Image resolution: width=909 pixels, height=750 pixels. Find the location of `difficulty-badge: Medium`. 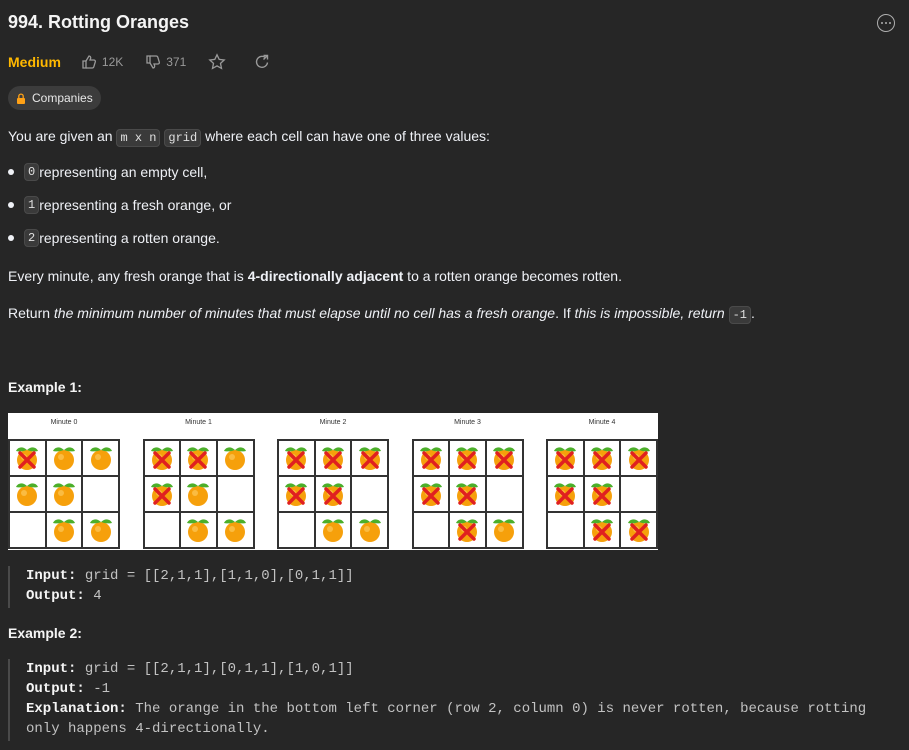

difficulty-badge: Medium is located at coordinates (34, 62).